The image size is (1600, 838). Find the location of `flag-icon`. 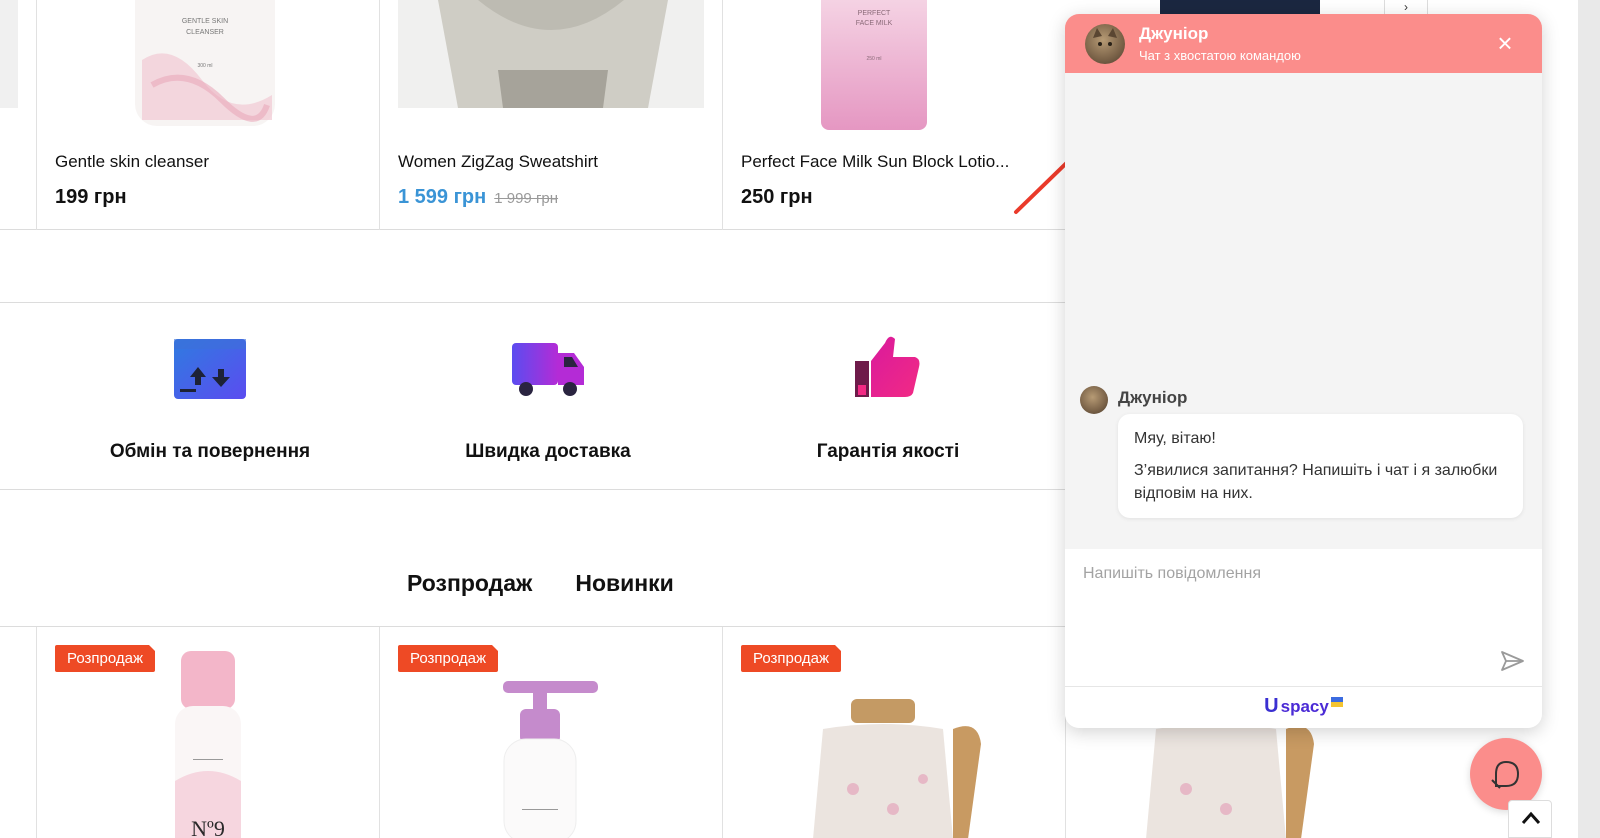

flag-icon is located at coordinates (1336, 701).